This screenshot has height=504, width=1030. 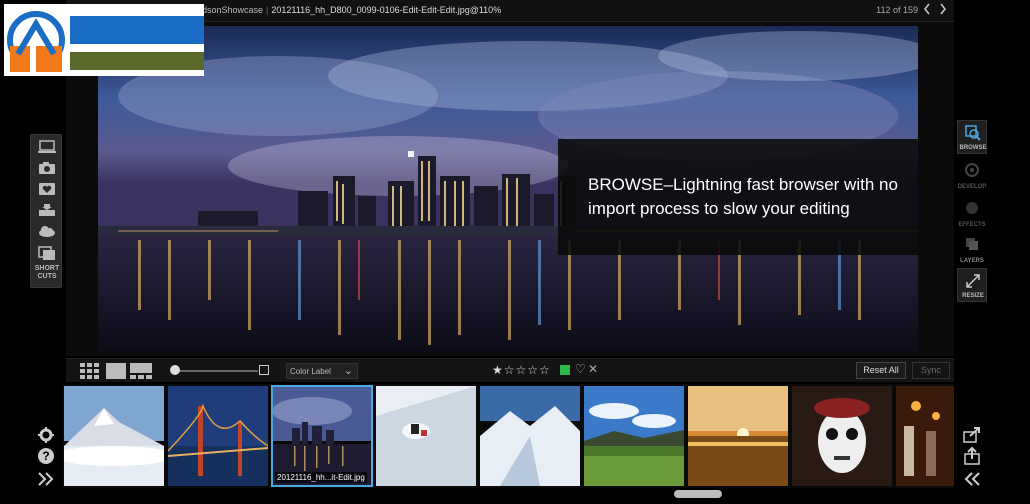 I want to click on browse-label: BROWSE, so click(x=973, y=148).